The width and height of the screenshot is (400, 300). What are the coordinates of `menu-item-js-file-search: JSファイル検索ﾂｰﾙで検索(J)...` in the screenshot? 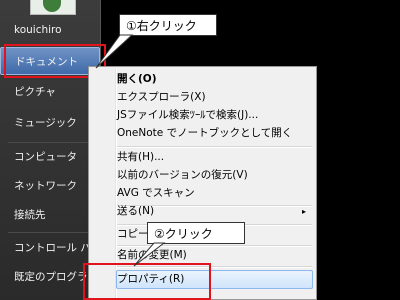 It's located at (214, 115).